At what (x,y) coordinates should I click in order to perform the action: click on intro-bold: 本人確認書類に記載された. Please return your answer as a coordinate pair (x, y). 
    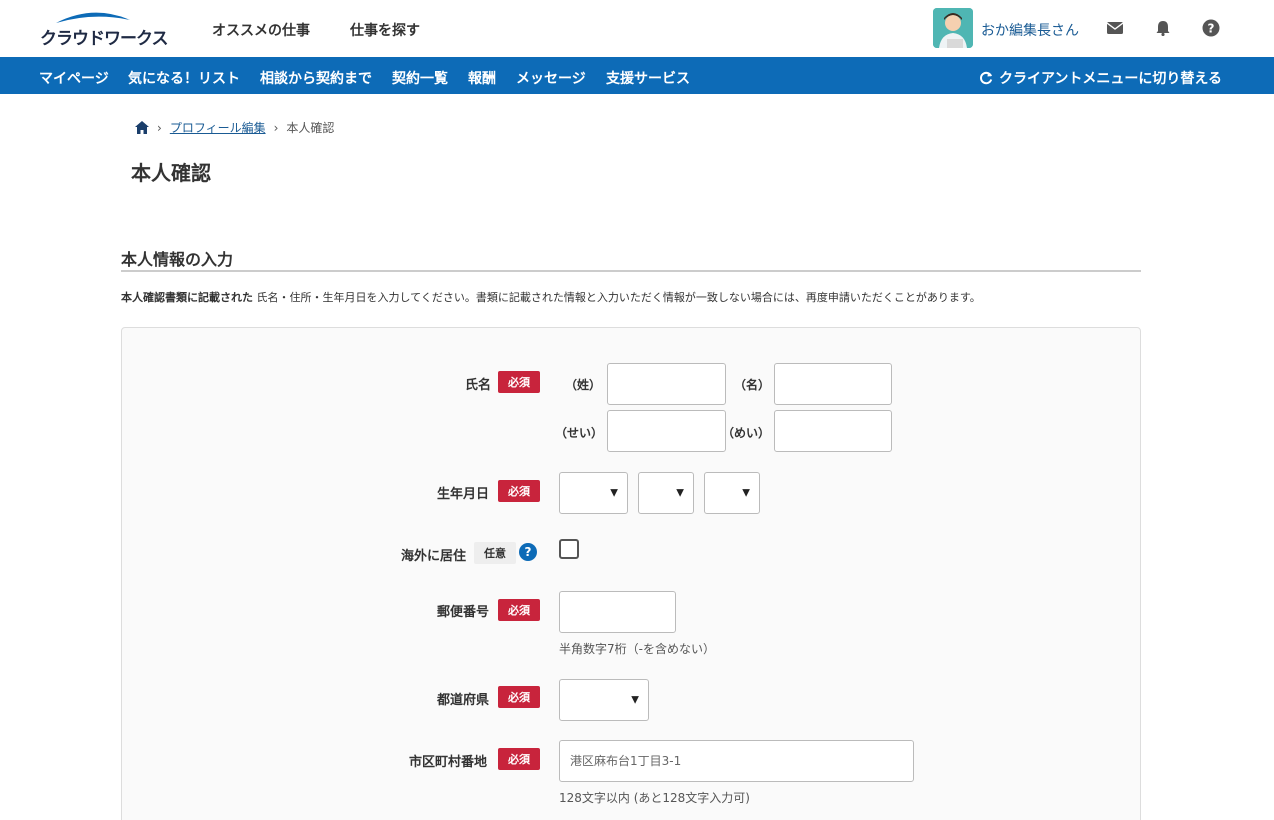
    Looking at the image, I should click on (187, 297).